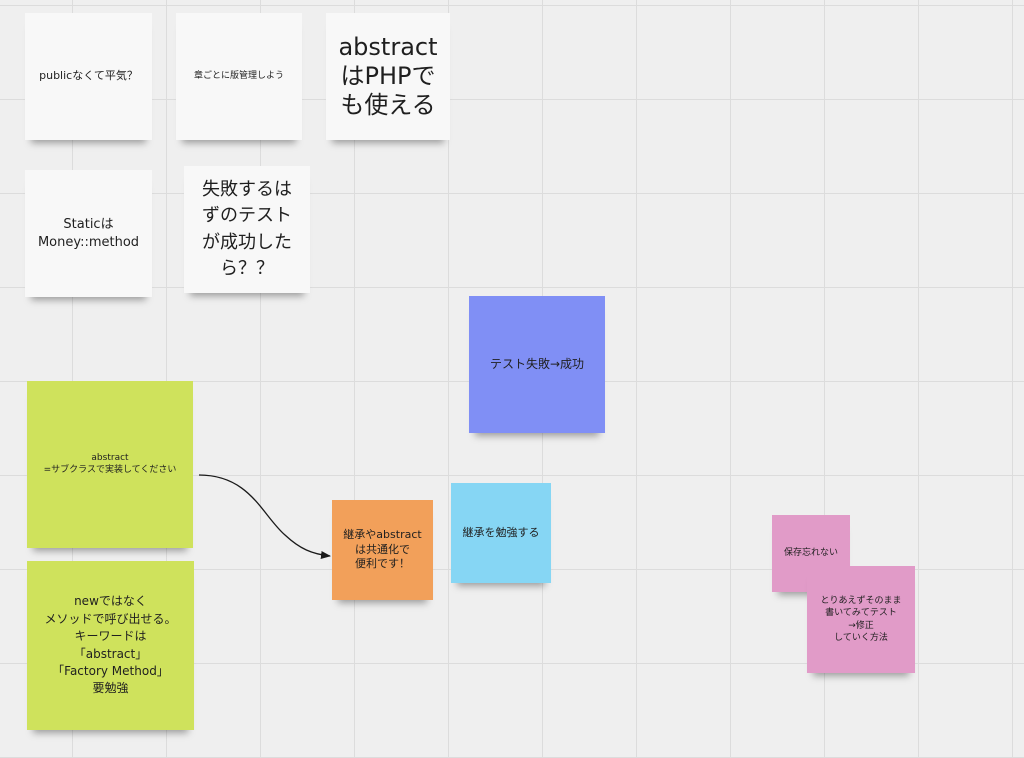  I want to click on sticky-note-text: とりあえずそのまま 書いてみてテスト →修正 していく方法, so click(861, 619).